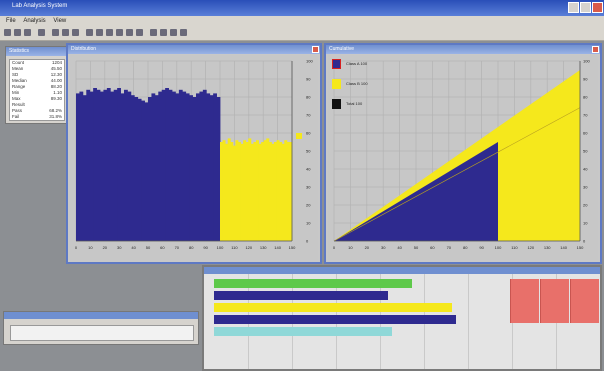 The image size is (604, 371). Describe the element at coordinates (585, 79) in the screenshot. I see `y-tick-label: 90` at that location.